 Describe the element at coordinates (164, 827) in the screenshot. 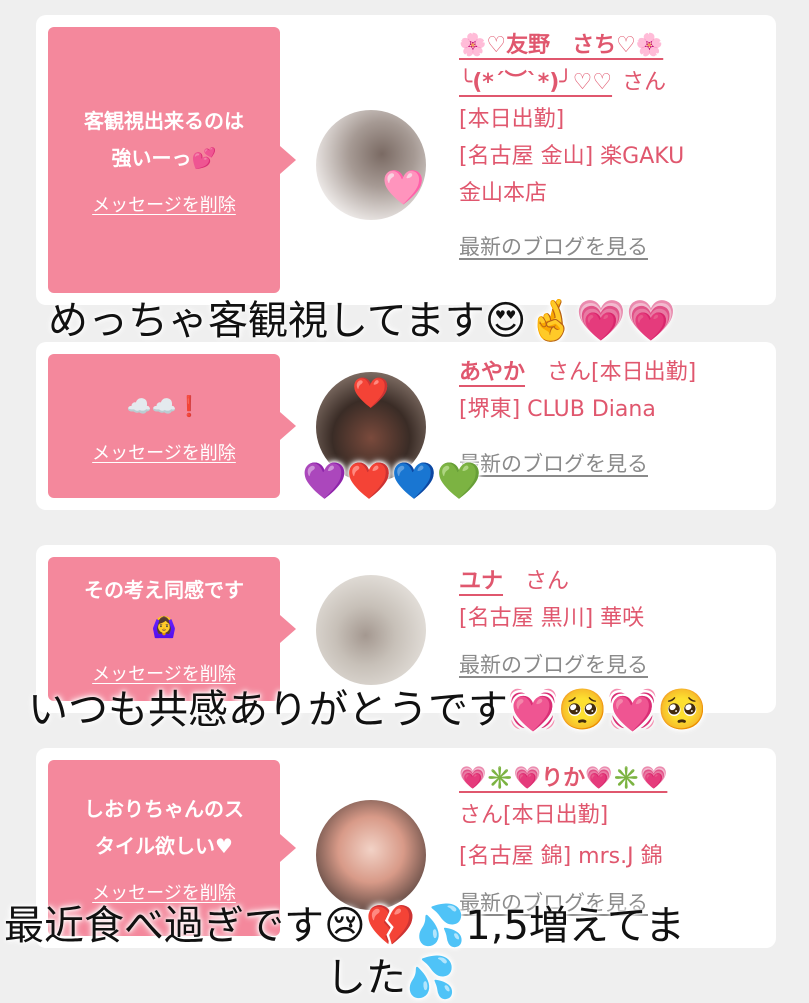

I see `message-text: しおりちゃんのス タイル欲しい♥` at that location.